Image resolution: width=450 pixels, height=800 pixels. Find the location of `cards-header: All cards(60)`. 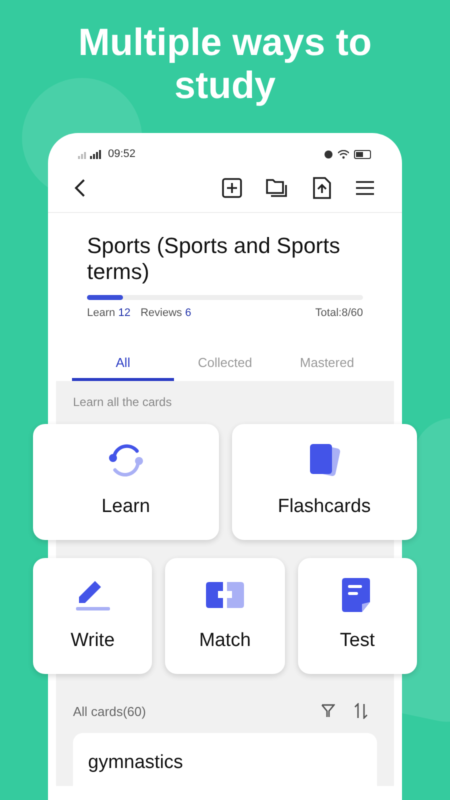

cards-header: All cards(60) is located at coordinates (109, 711).